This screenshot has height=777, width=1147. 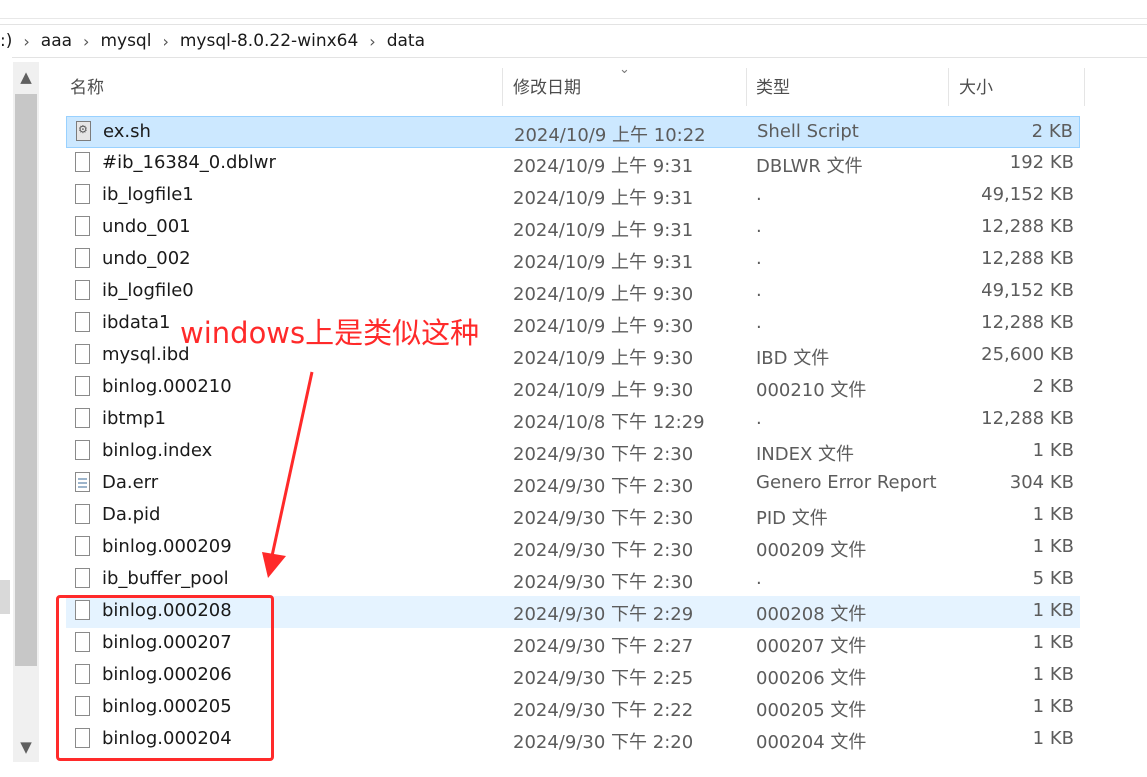 I want to click on file-date-modified: 2024/9/30 下午 2:27, so click(x=603, y=646).